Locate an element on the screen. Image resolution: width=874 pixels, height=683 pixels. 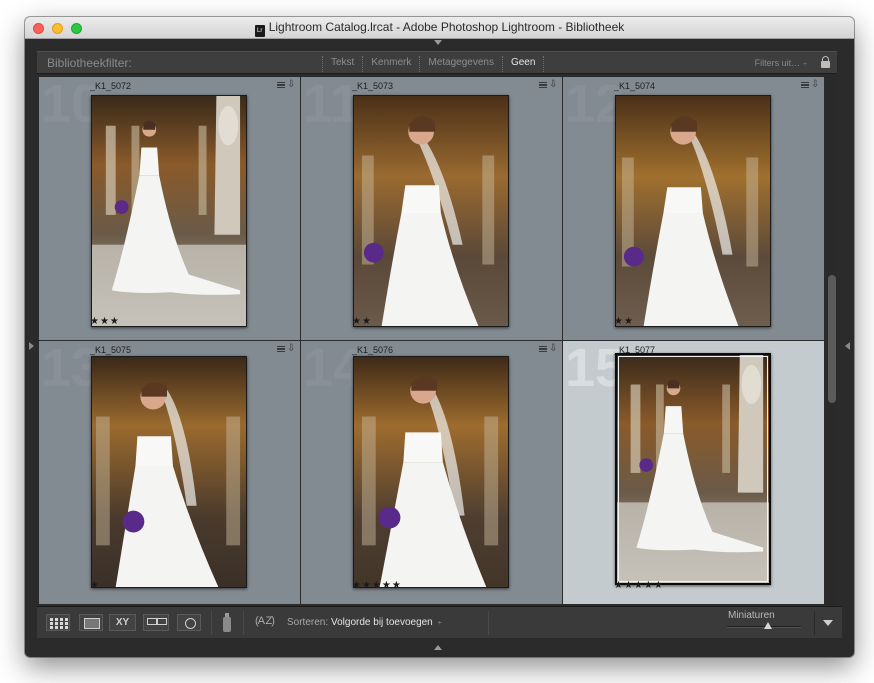
padlock-icon is located at coordinates (825, 62).